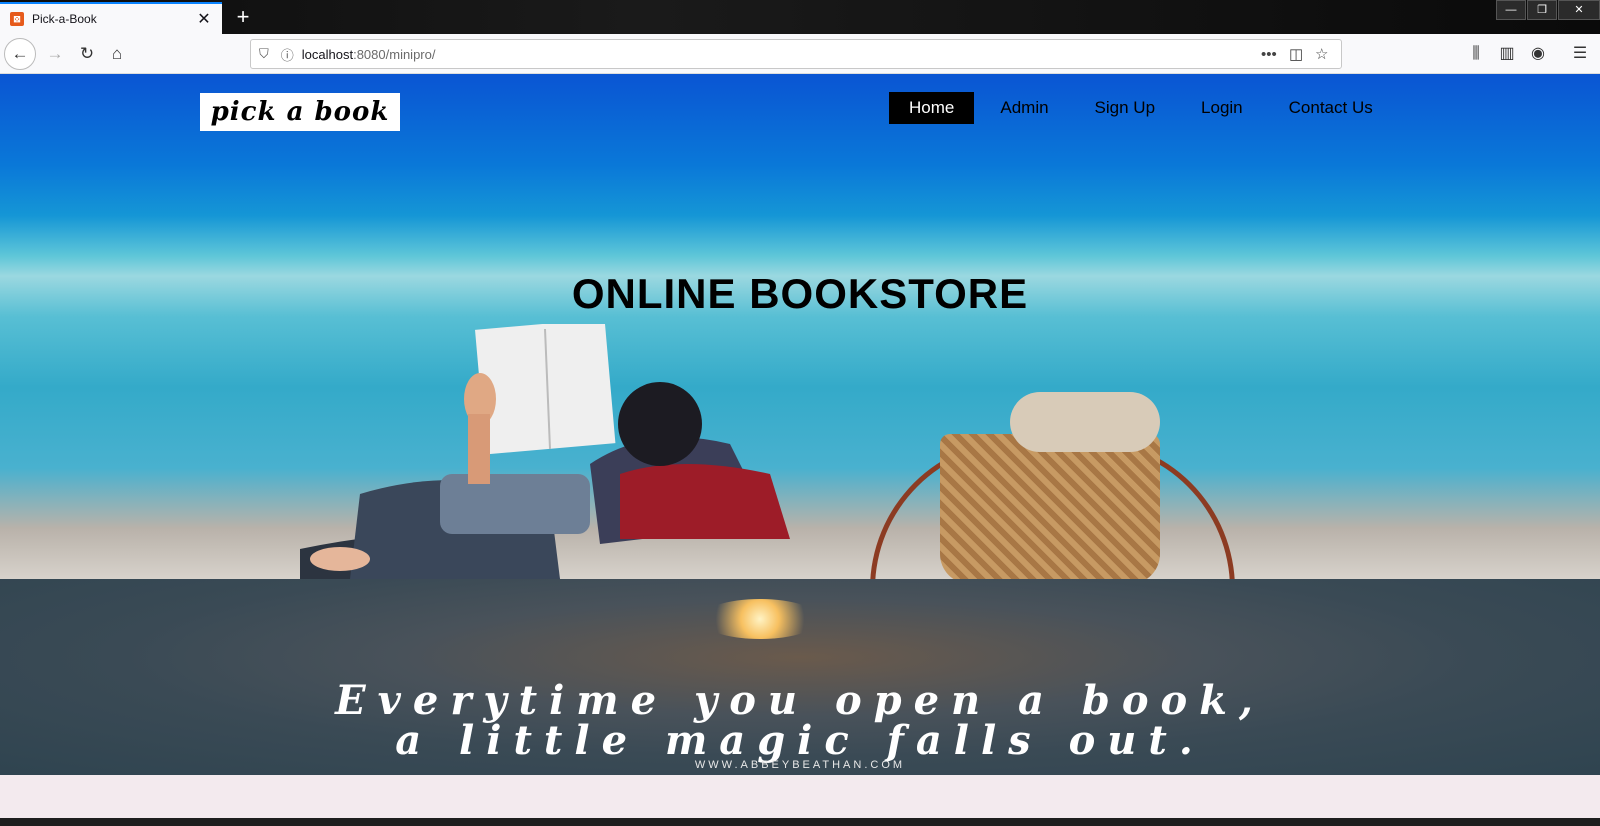 The height and width of the screenshot is (826, 1600). What do you see at coordinates (111, 18) in the screenshot?
I see `browser-tab: ⊠ Pick-a-Book ✕` at bounding box center [111, 18].